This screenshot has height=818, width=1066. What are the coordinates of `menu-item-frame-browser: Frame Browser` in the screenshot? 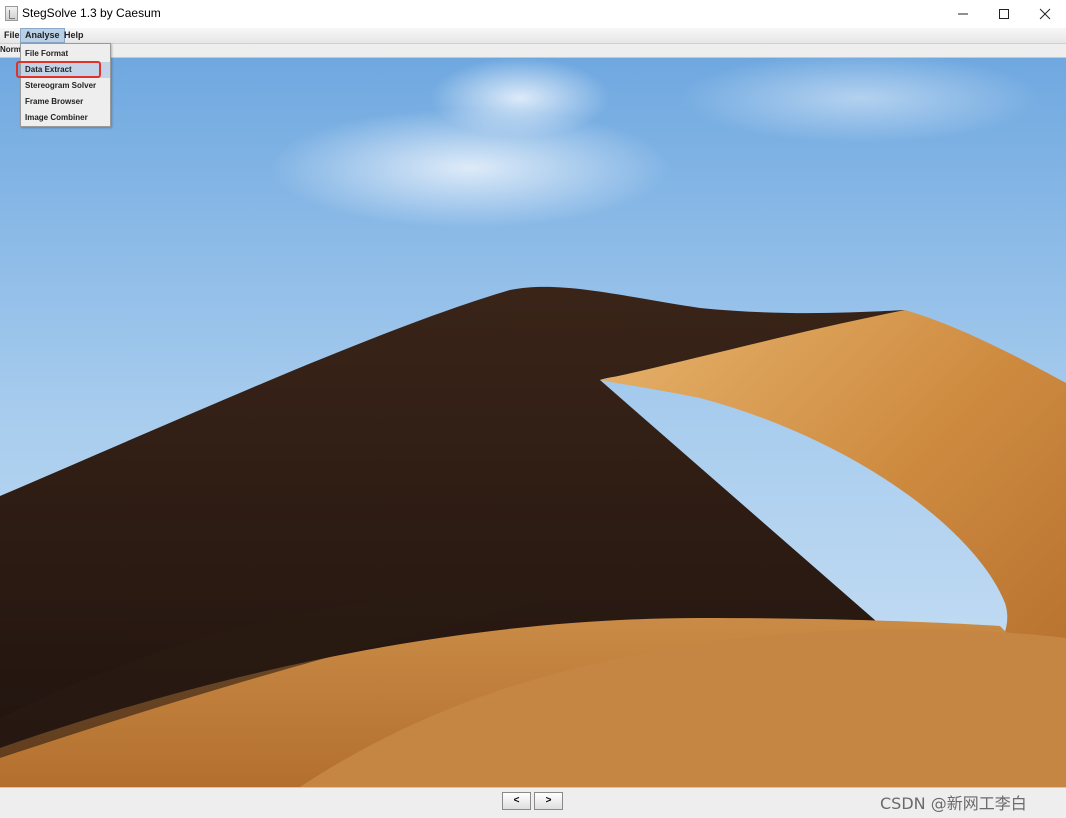 It's located at (65, 102).